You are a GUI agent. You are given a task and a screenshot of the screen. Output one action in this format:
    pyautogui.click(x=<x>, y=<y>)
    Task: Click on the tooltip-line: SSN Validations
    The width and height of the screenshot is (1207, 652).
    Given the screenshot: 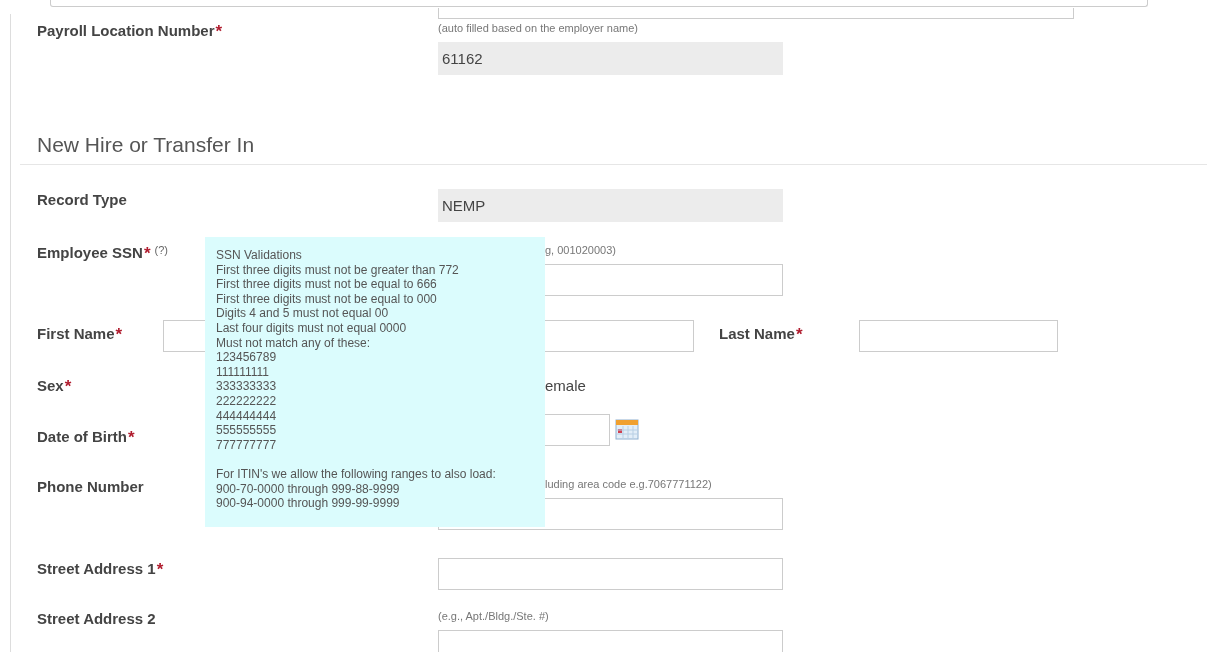 What is the action you would take?
    pyautogui.click(x=259, y=255)
    